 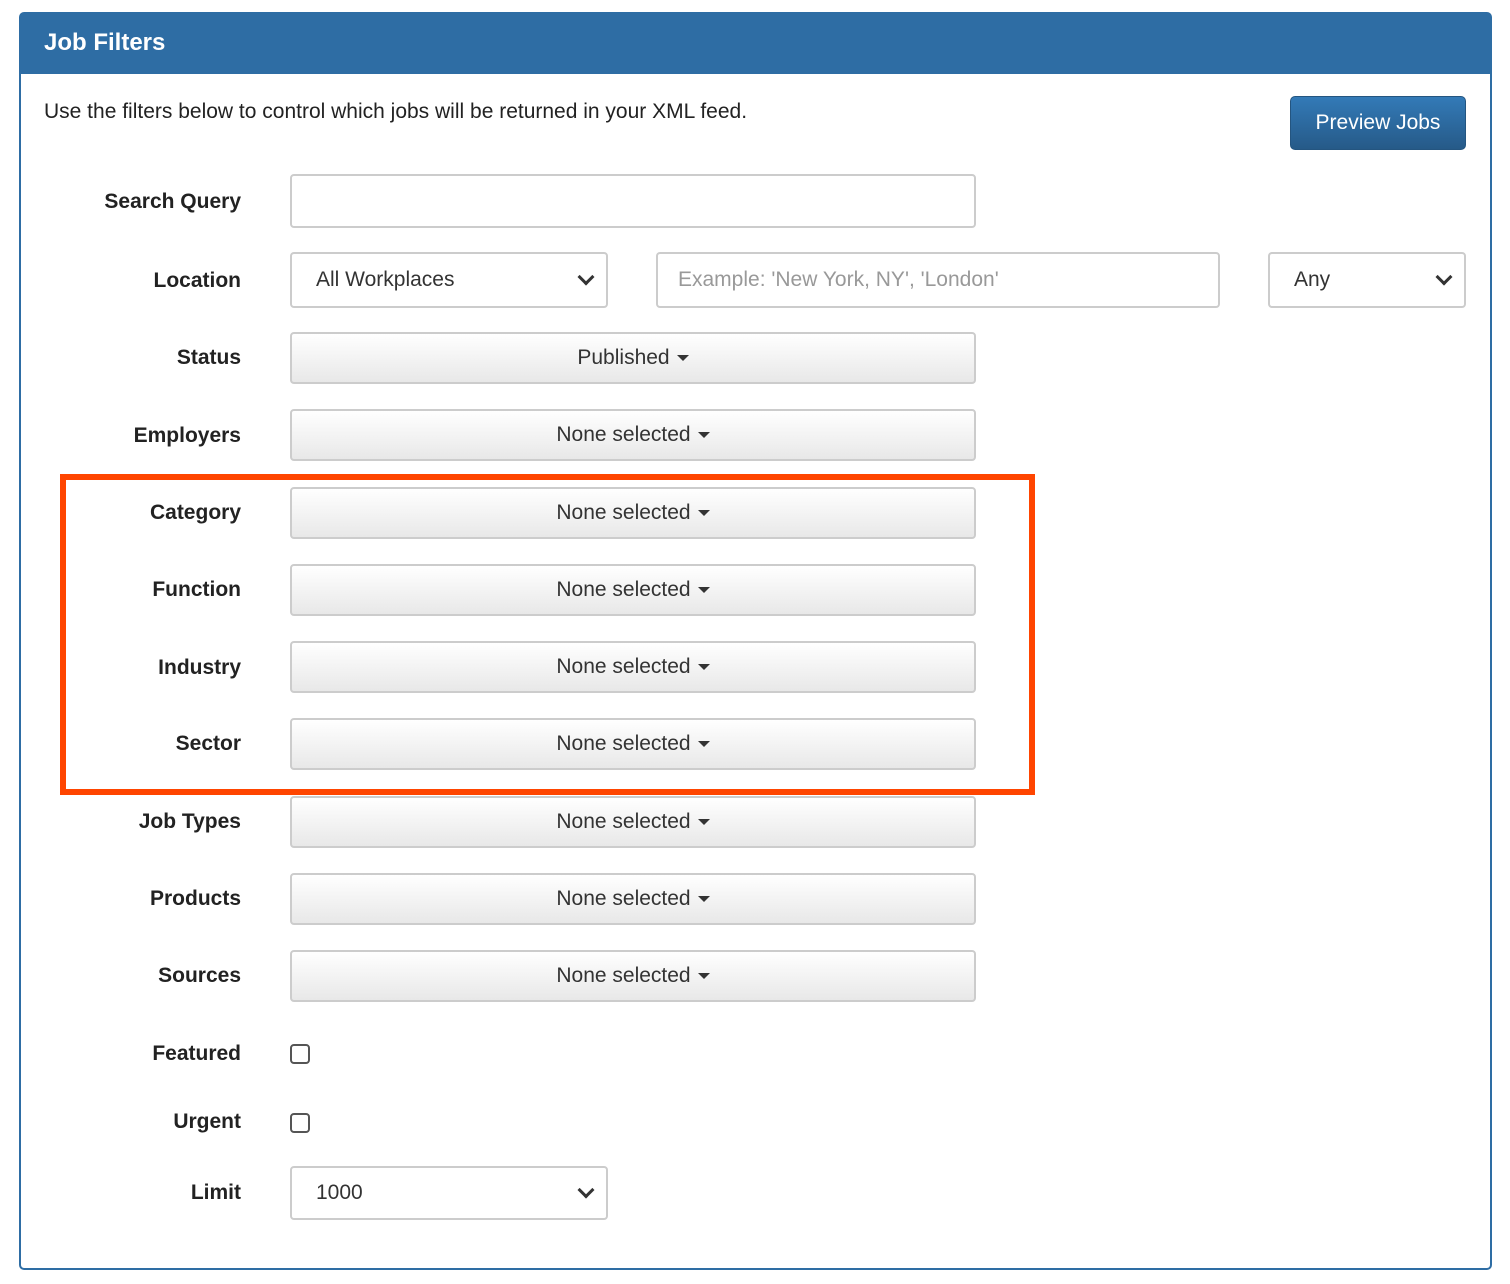 What do you see at coordinates (1312, 279) in the screenshot?
I see `radius-value: Any` at bounding box center [1312, 279].